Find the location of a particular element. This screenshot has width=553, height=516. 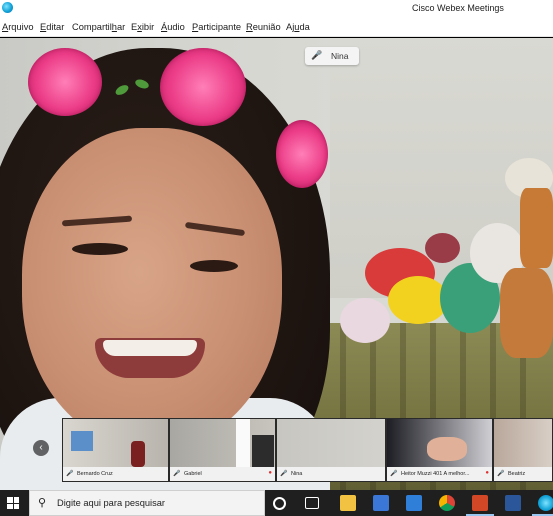

participant-name-label: 🎤 Bernardo Cruz is located at coordinates (115, 474).